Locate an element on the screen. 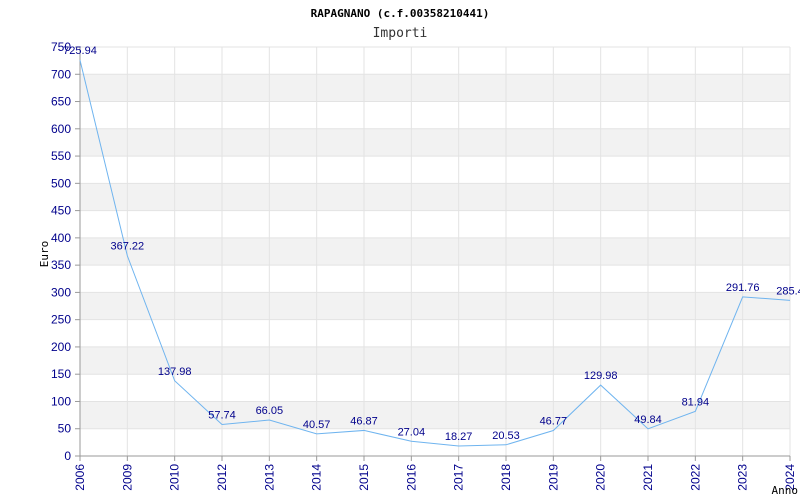  x-tick-label: 2018 is located at coordinates (506, 477).